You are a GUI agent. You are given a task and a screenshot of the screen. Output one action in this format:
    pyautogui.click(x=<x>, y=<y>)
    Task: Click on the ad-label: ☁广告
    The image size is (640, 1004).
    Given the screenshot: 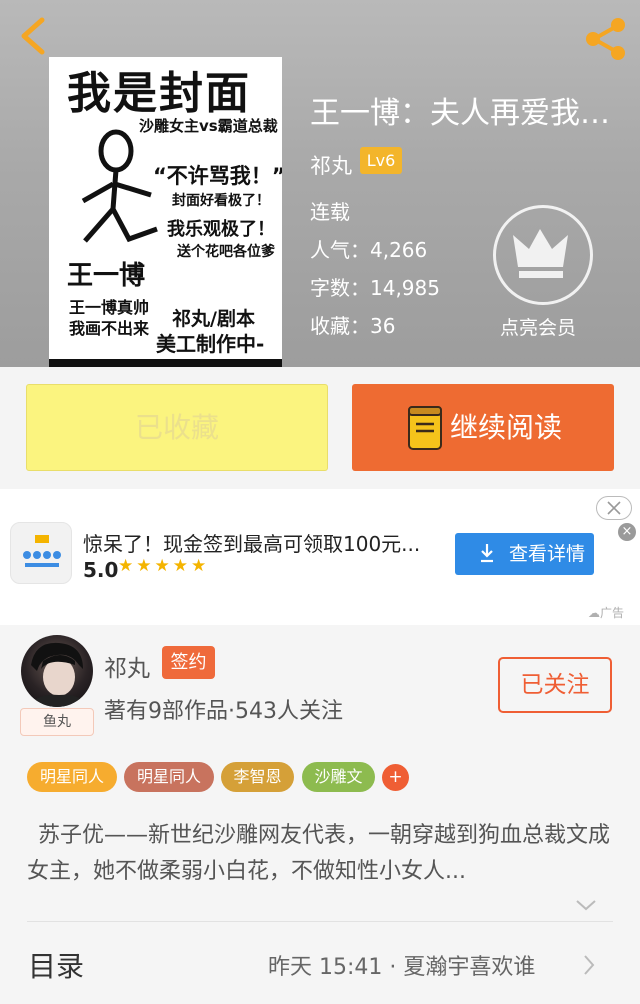 What is the action you would take?
    pyautogui.click(x=606, y=613)
    